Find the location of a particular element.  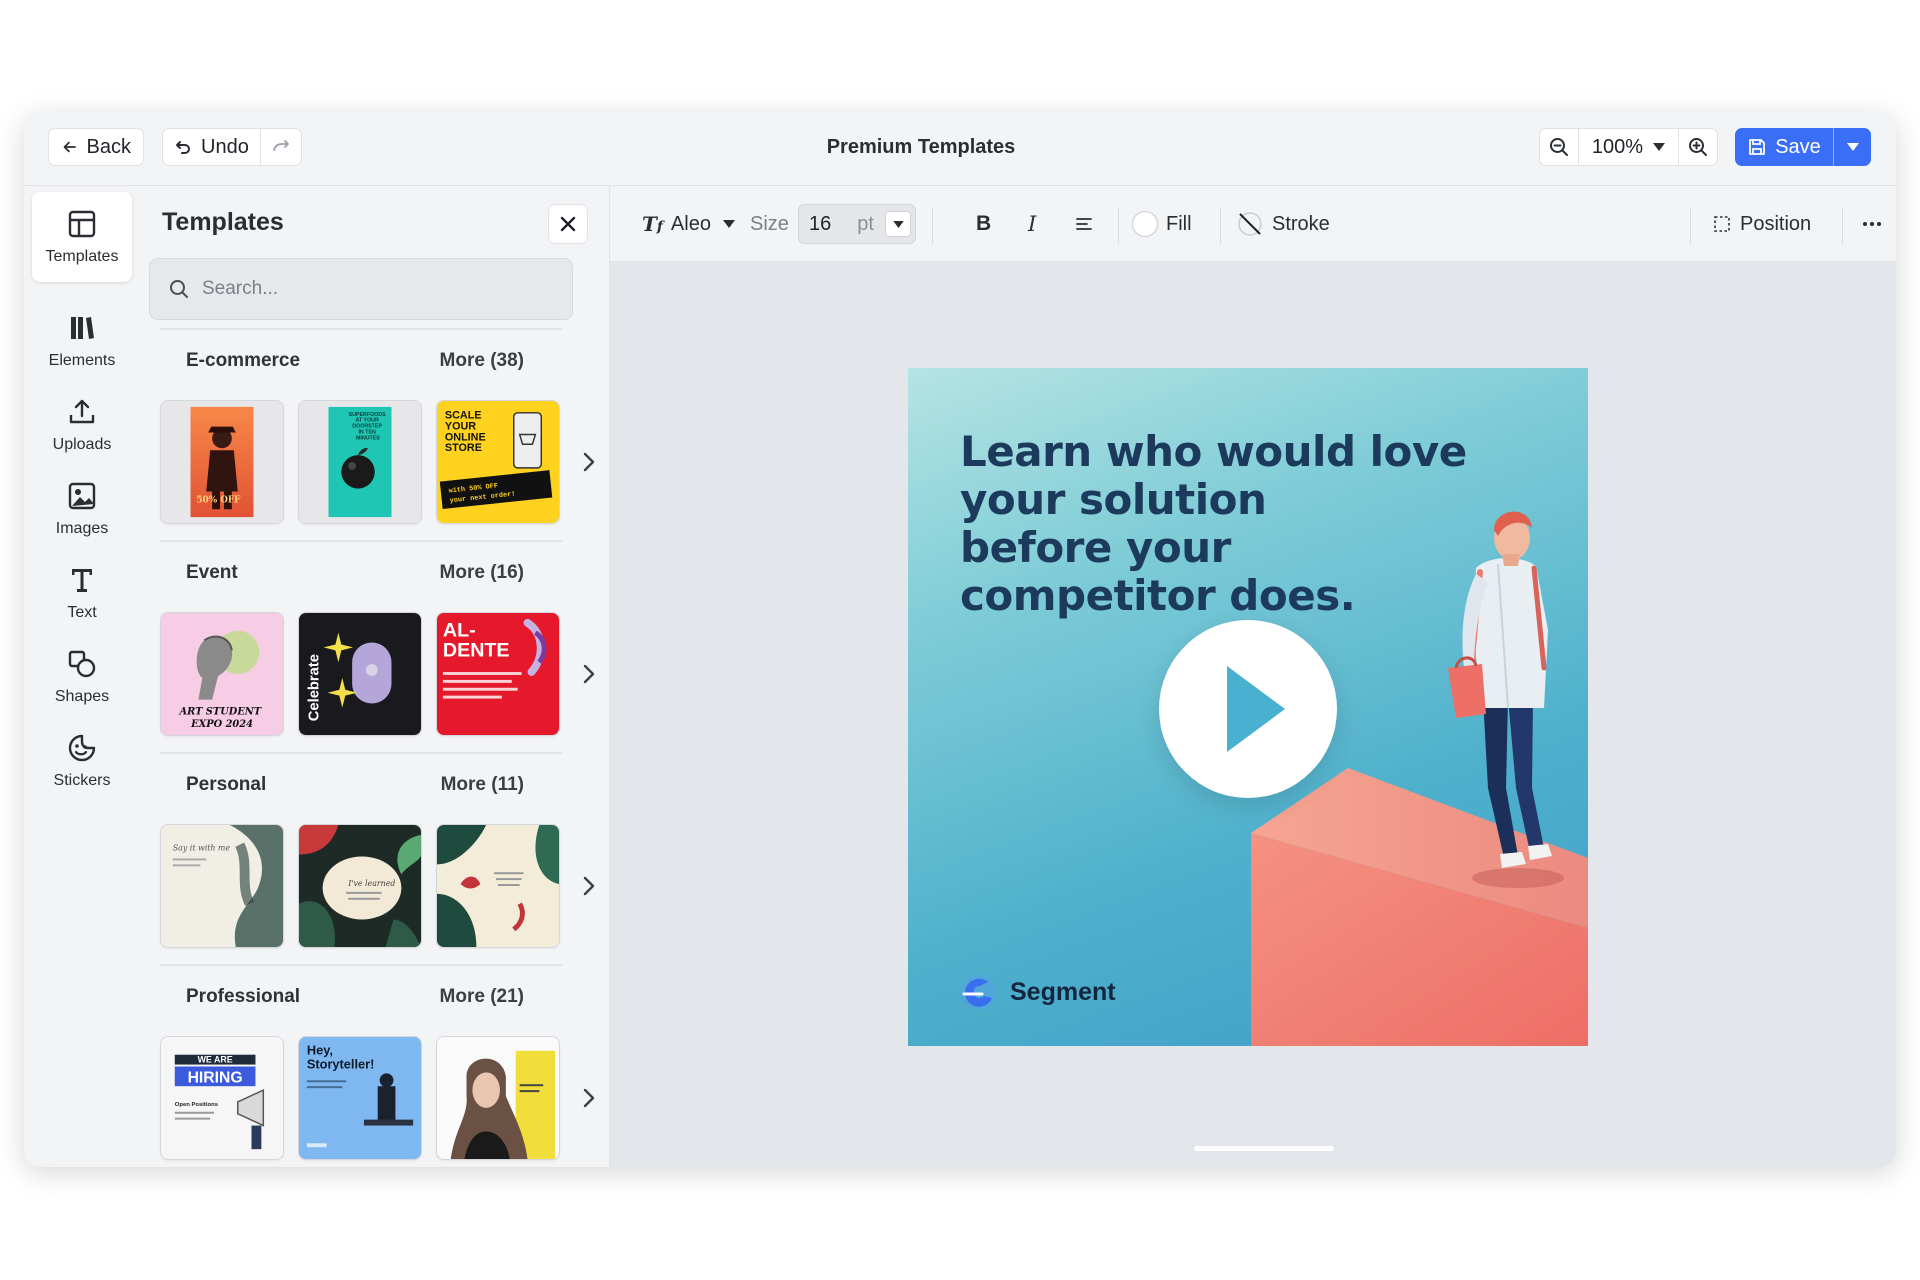

zoom-out-button is located at coordinates (1559, 147).